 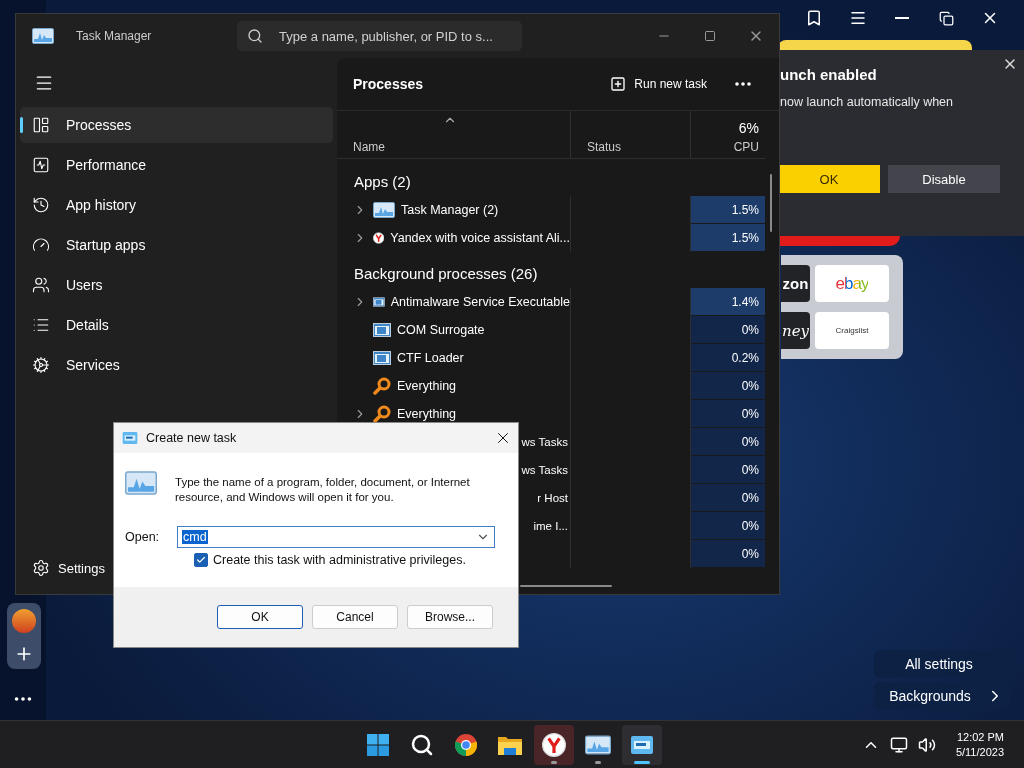 What do you see at coordinates (552, 498) in the screenshot?
I see `process-name: r Host` at bounding box center [552, 498].